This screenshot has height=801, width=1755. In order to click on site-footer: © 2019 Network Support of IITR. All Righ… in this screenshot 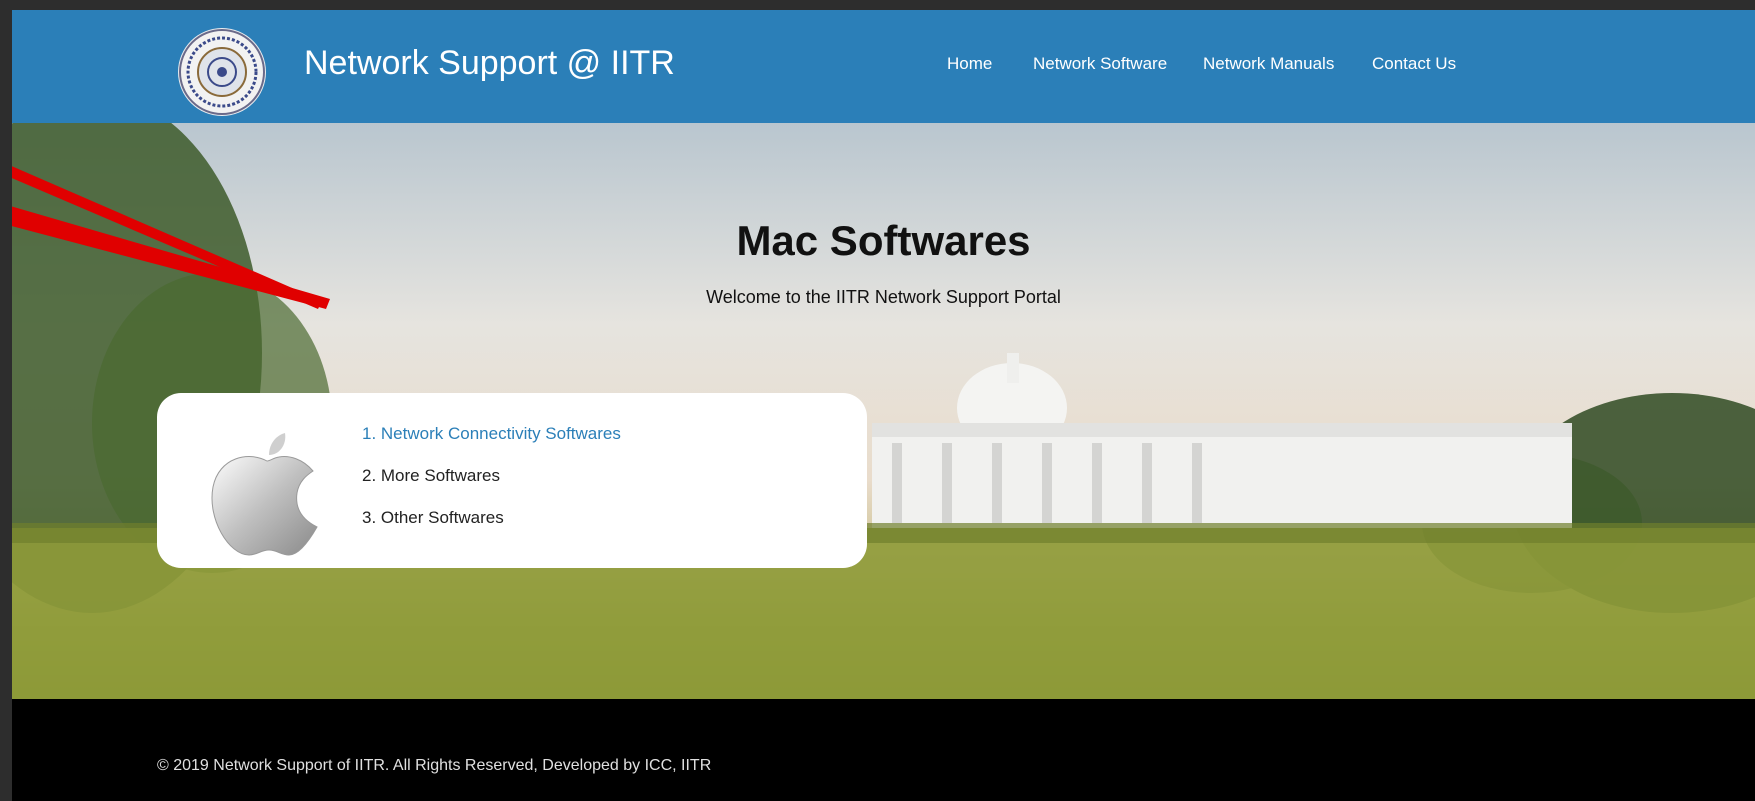, I will do `click(883, 750)`.